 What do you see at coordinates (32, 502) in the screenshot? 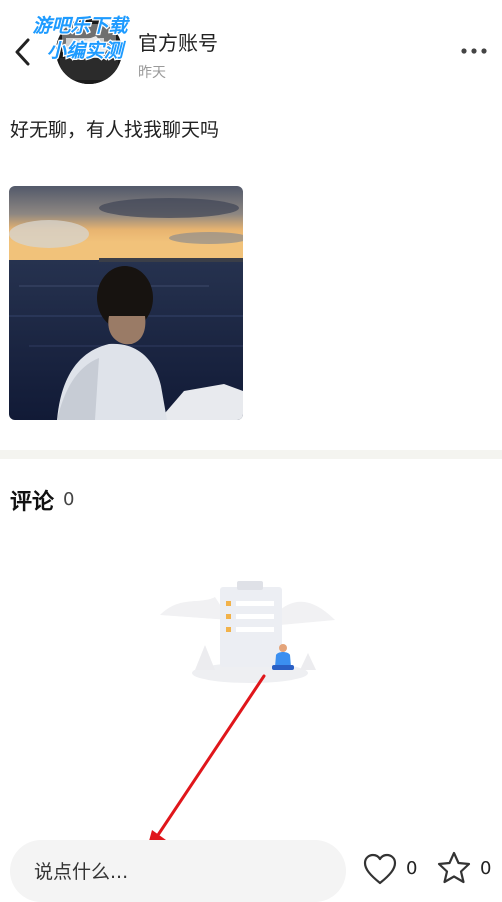
I see `comments-title: 评论` at bounding box center [32, 502].